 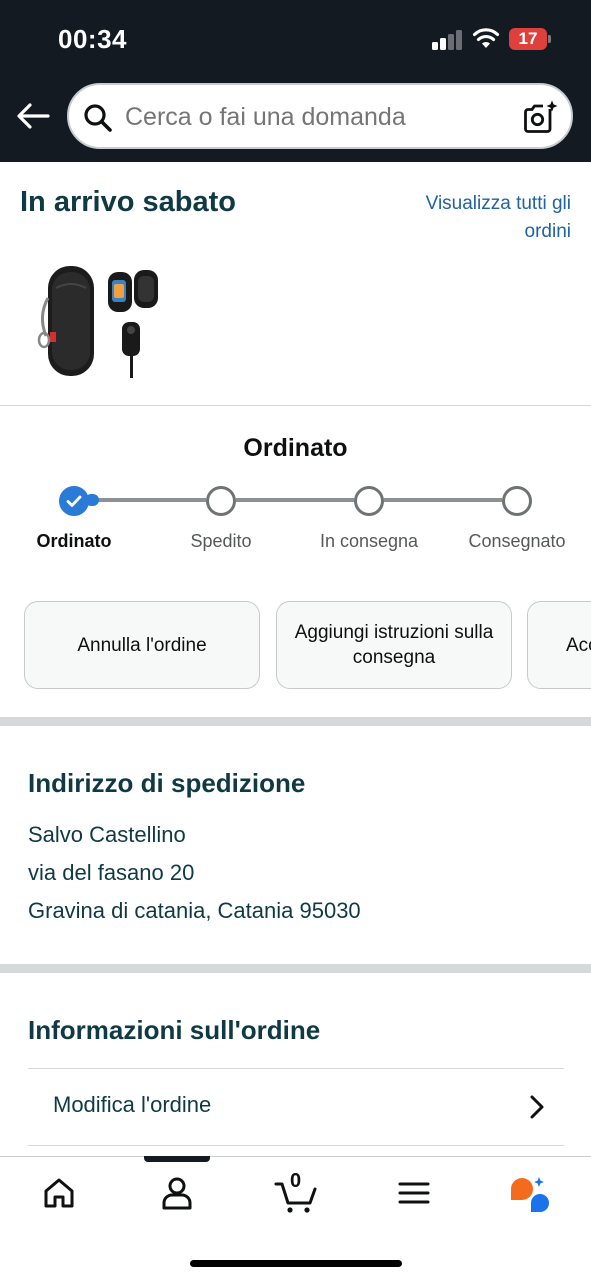 What do you see at coordinates (167, 783) in the screenshot?
I see `shipping-address-title: Indirizzo di spedizione` at bounding box center [167, 783].